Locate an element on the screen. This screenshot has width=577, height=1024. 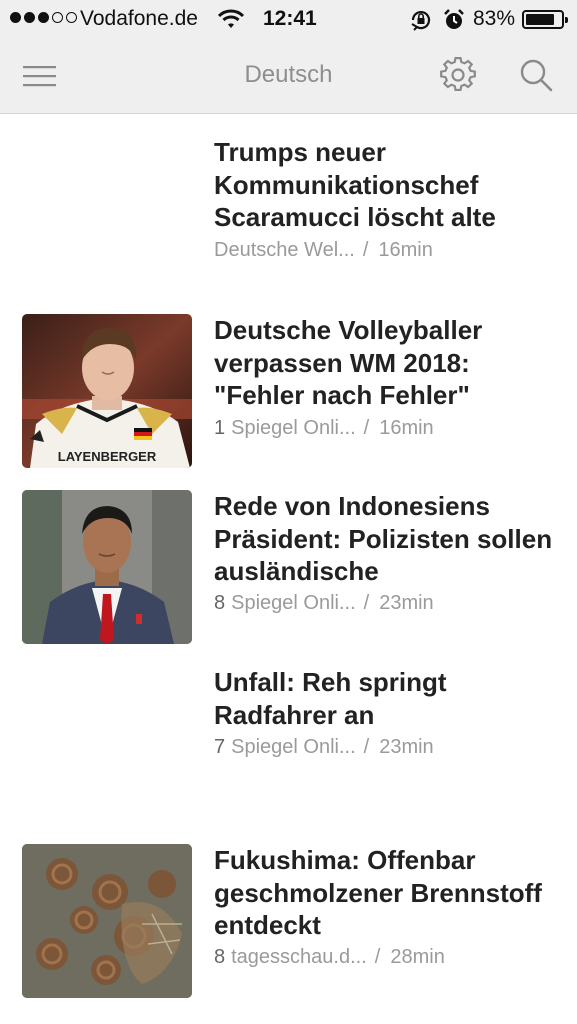
settings-button is located at coordinates (458, 75).